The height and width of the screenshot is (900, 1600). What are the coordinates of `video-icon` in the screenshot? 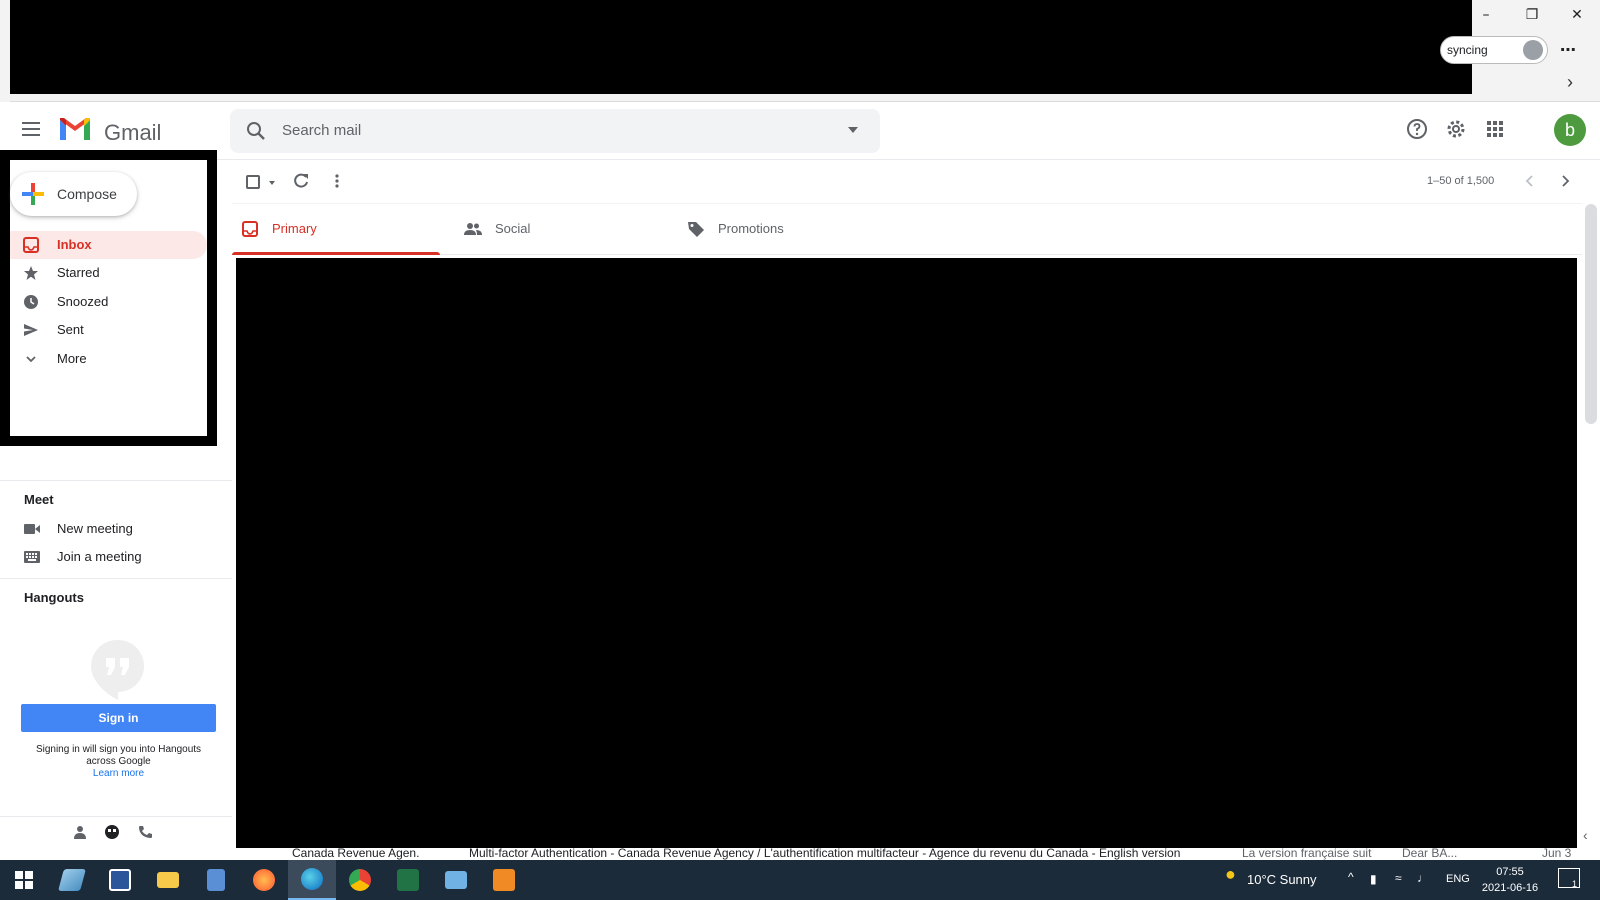 It's located at (32, 529).